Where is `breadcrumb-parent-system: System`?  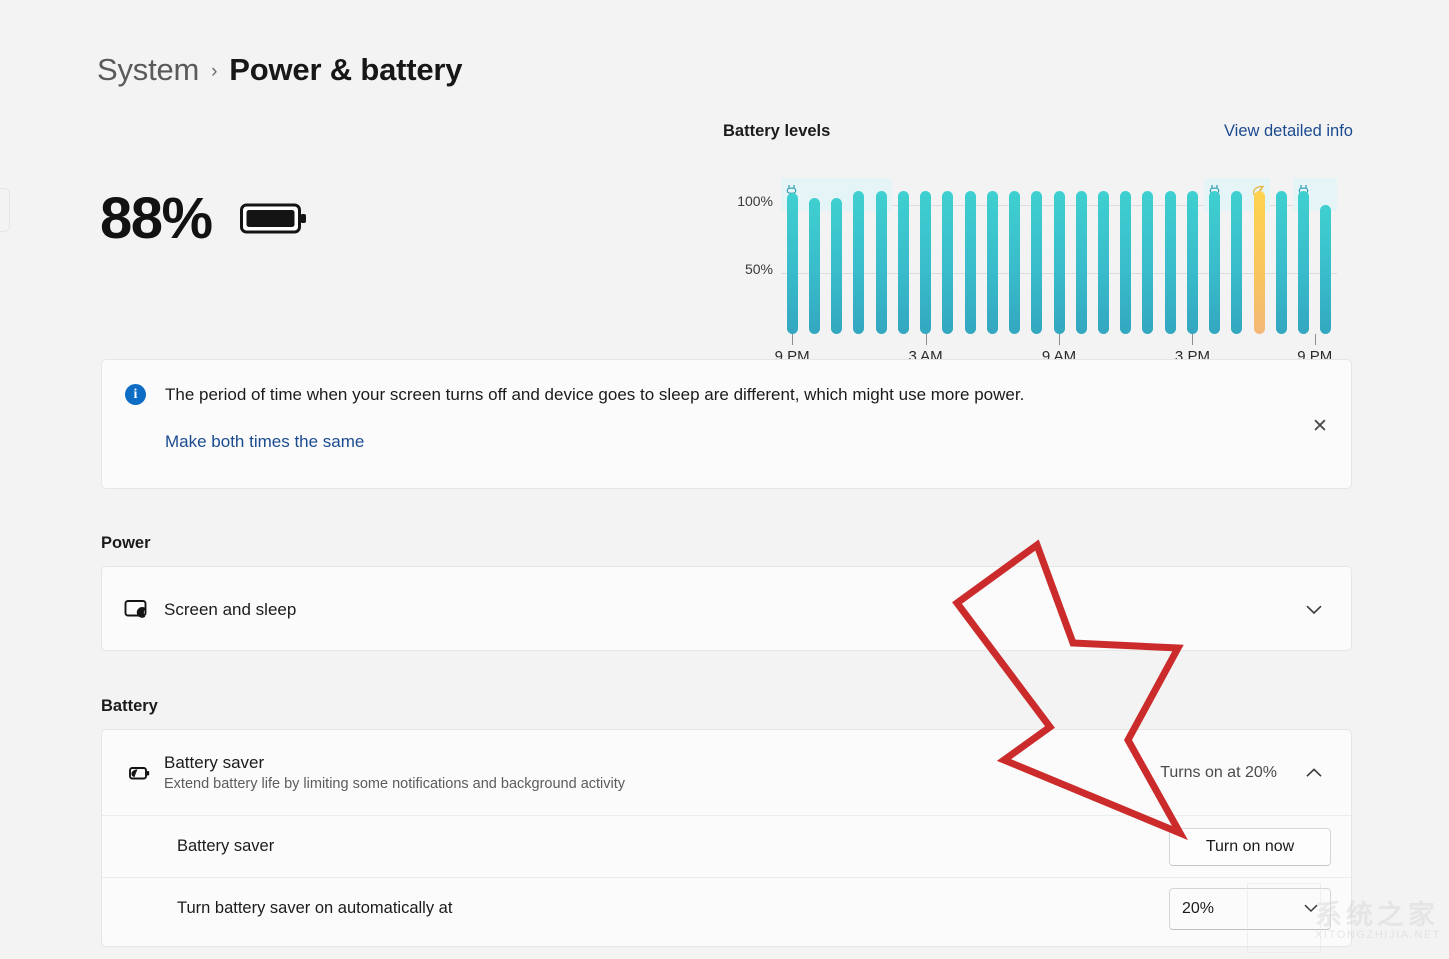
breadcrumb-parent-system: System is located at coordinates (148, 70).